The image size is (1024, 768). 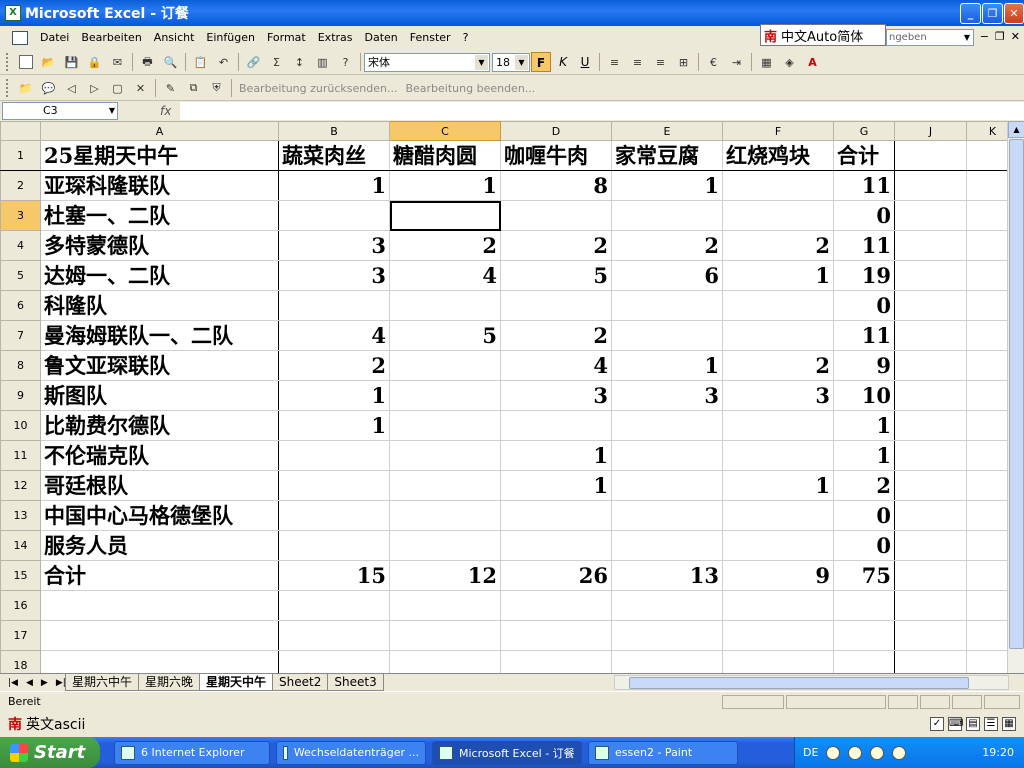 I want to click on row-header: 17, so click(x=20, y=635).